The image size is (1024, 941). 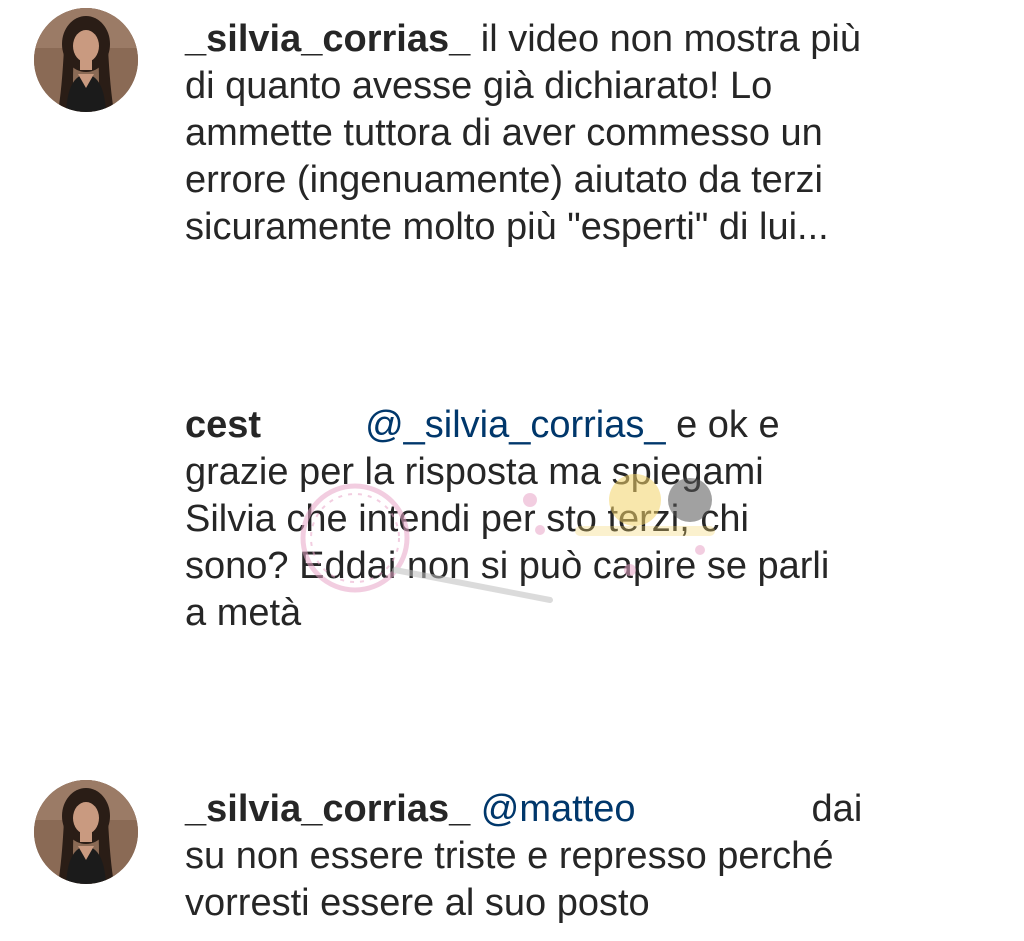 What do you see at coordinates (558, 809) in the screenshot?
I see `comment-mention: @matteo` at bounding box center [558, 809].